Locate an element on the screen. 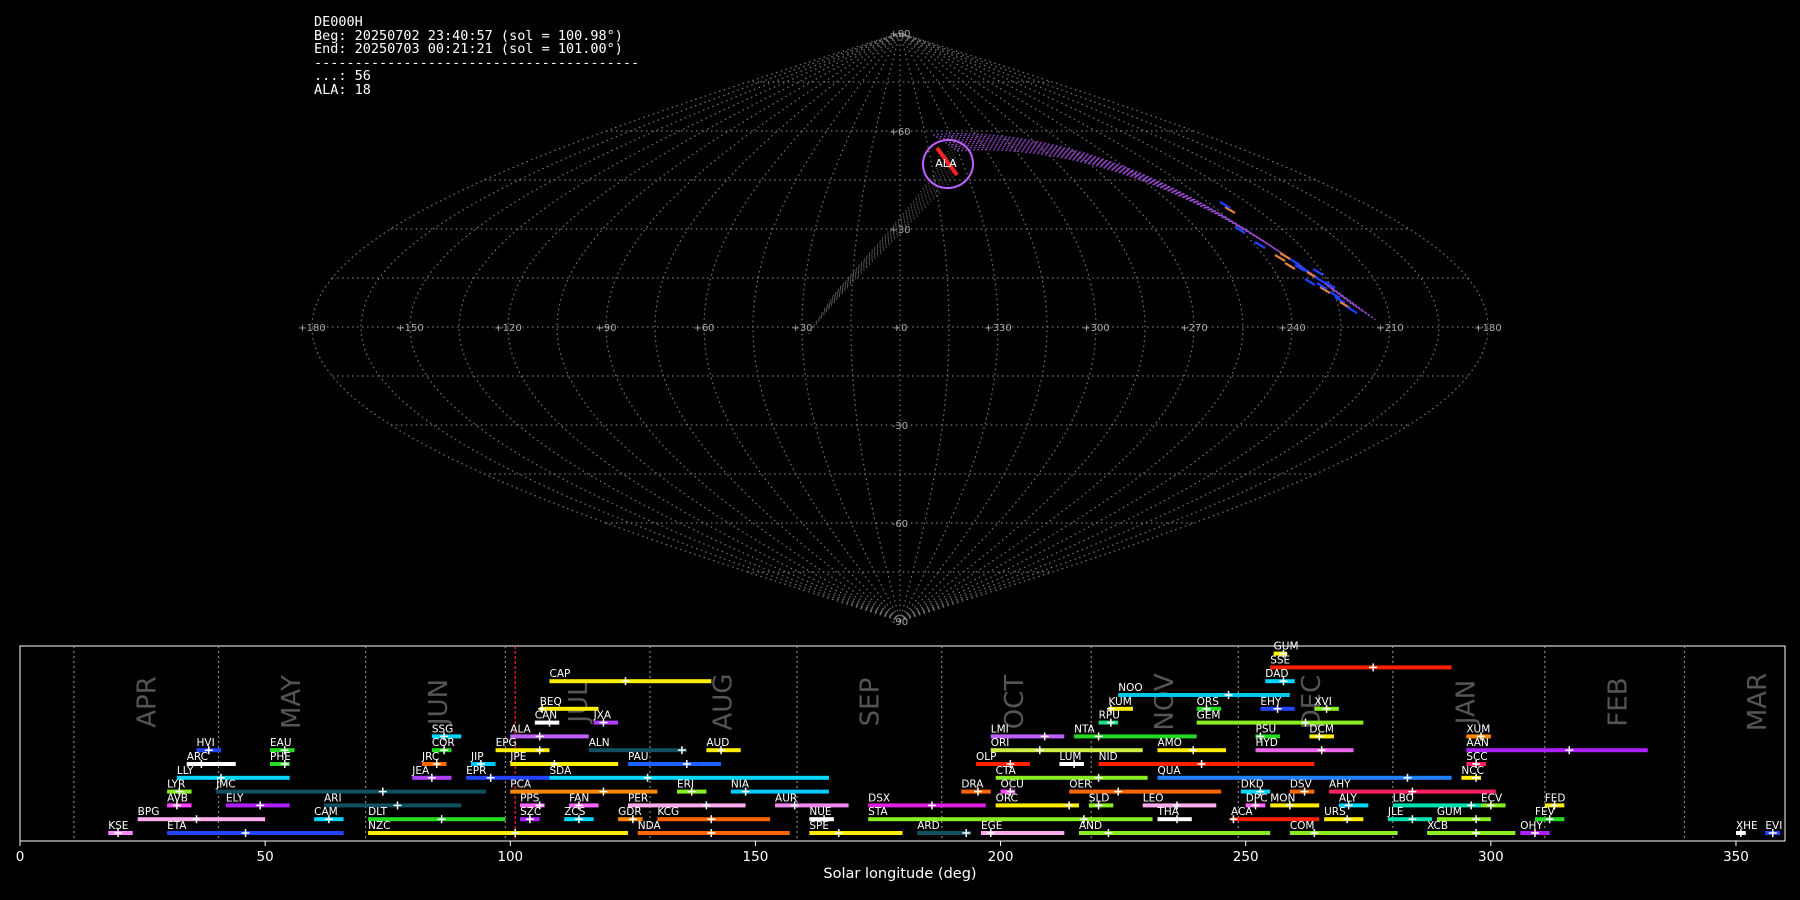 This screenshot has width=1800, height=900. shower-label: NOO is located at coordinates (1130, 688).